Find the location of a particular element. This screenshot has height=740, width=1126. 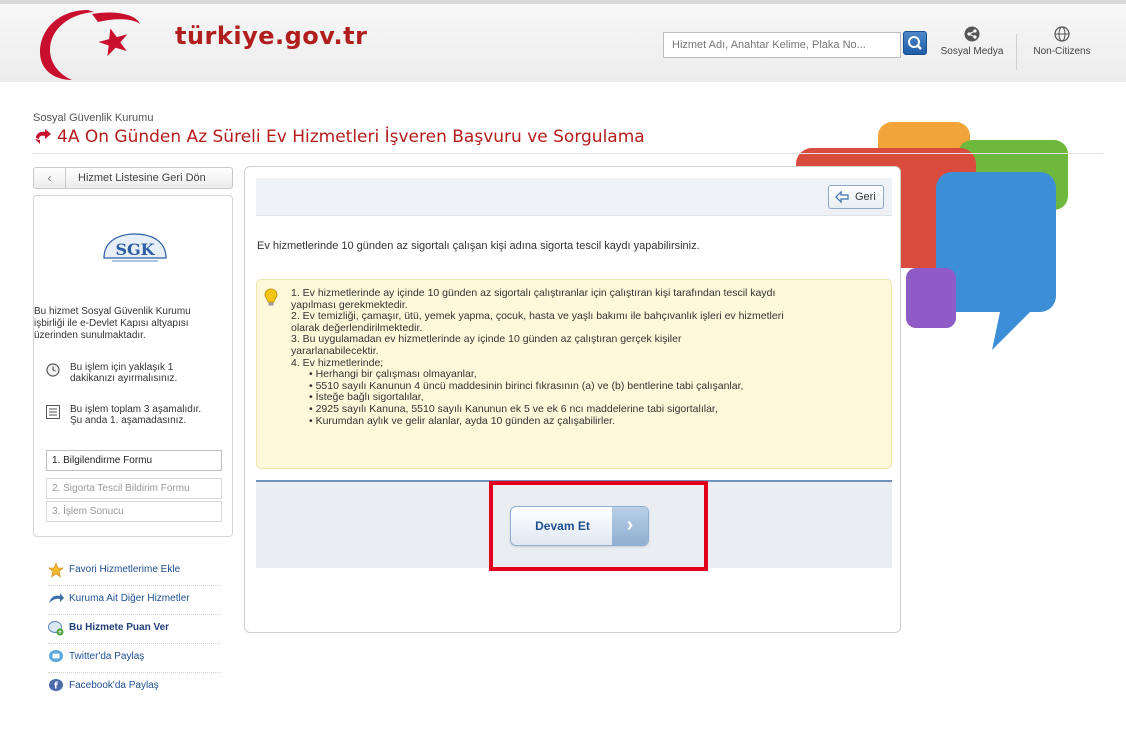

social-media-label: Sosyal Medya is located at coordinates (972, 51).